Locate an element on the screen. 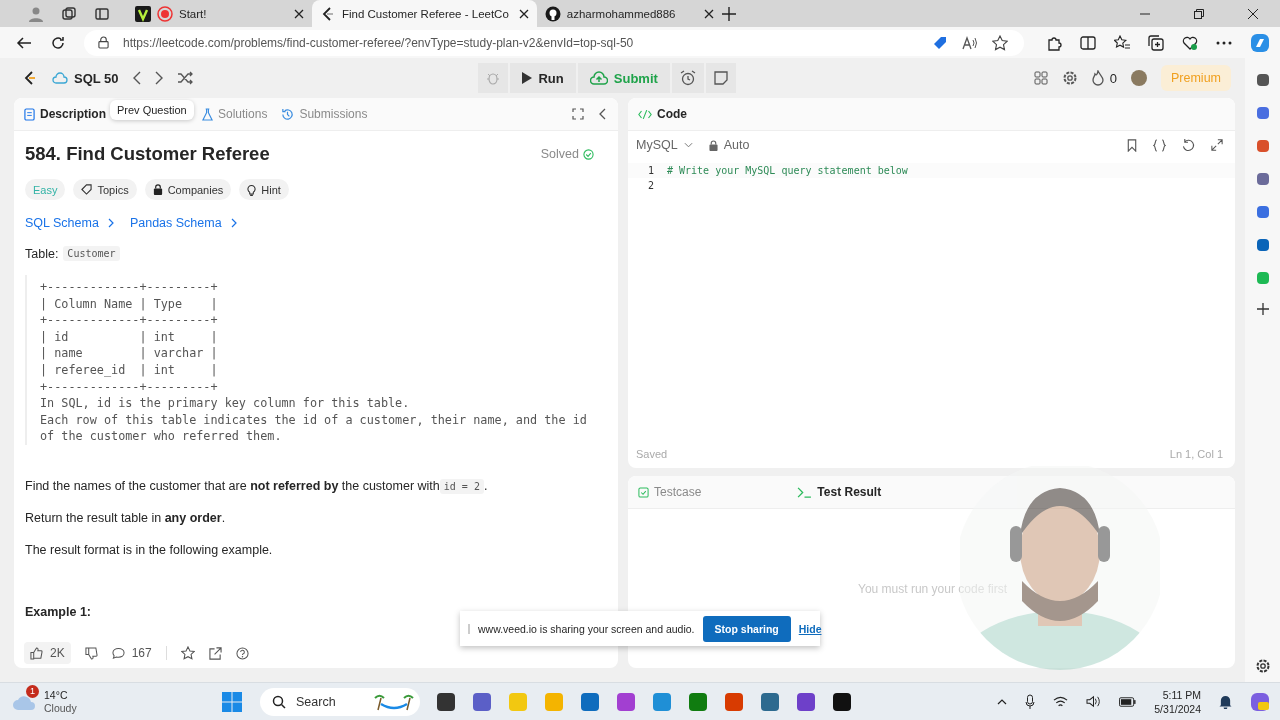  microphone-icon is located at coordinates (1030, 701).